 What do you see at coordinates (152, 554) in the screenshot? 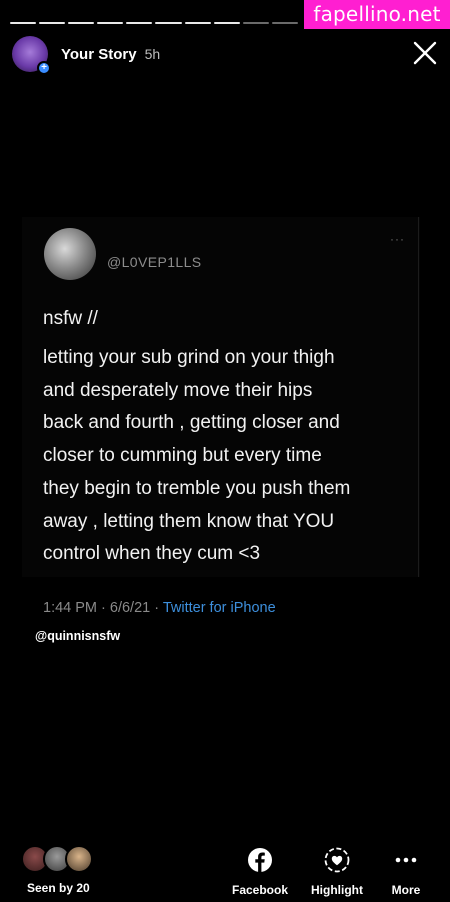
I see `tweet-line: control when they cum <3` at bounding box center [152, 554].